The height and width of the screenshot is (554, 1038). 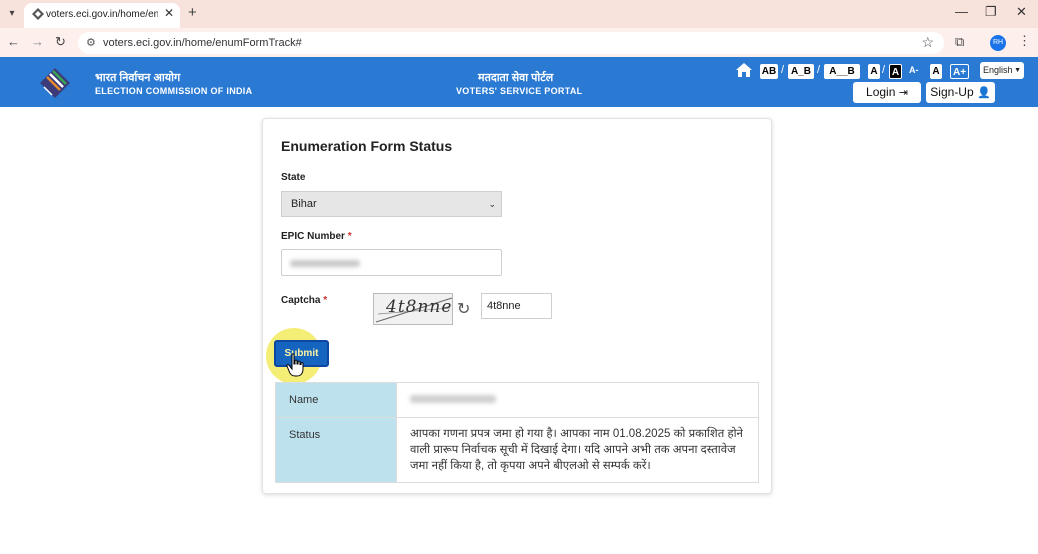 What do you see at coordinates (192, 12) in the screenshot?
I see `new-tab-icon: +` at bounding box center [192, 12].